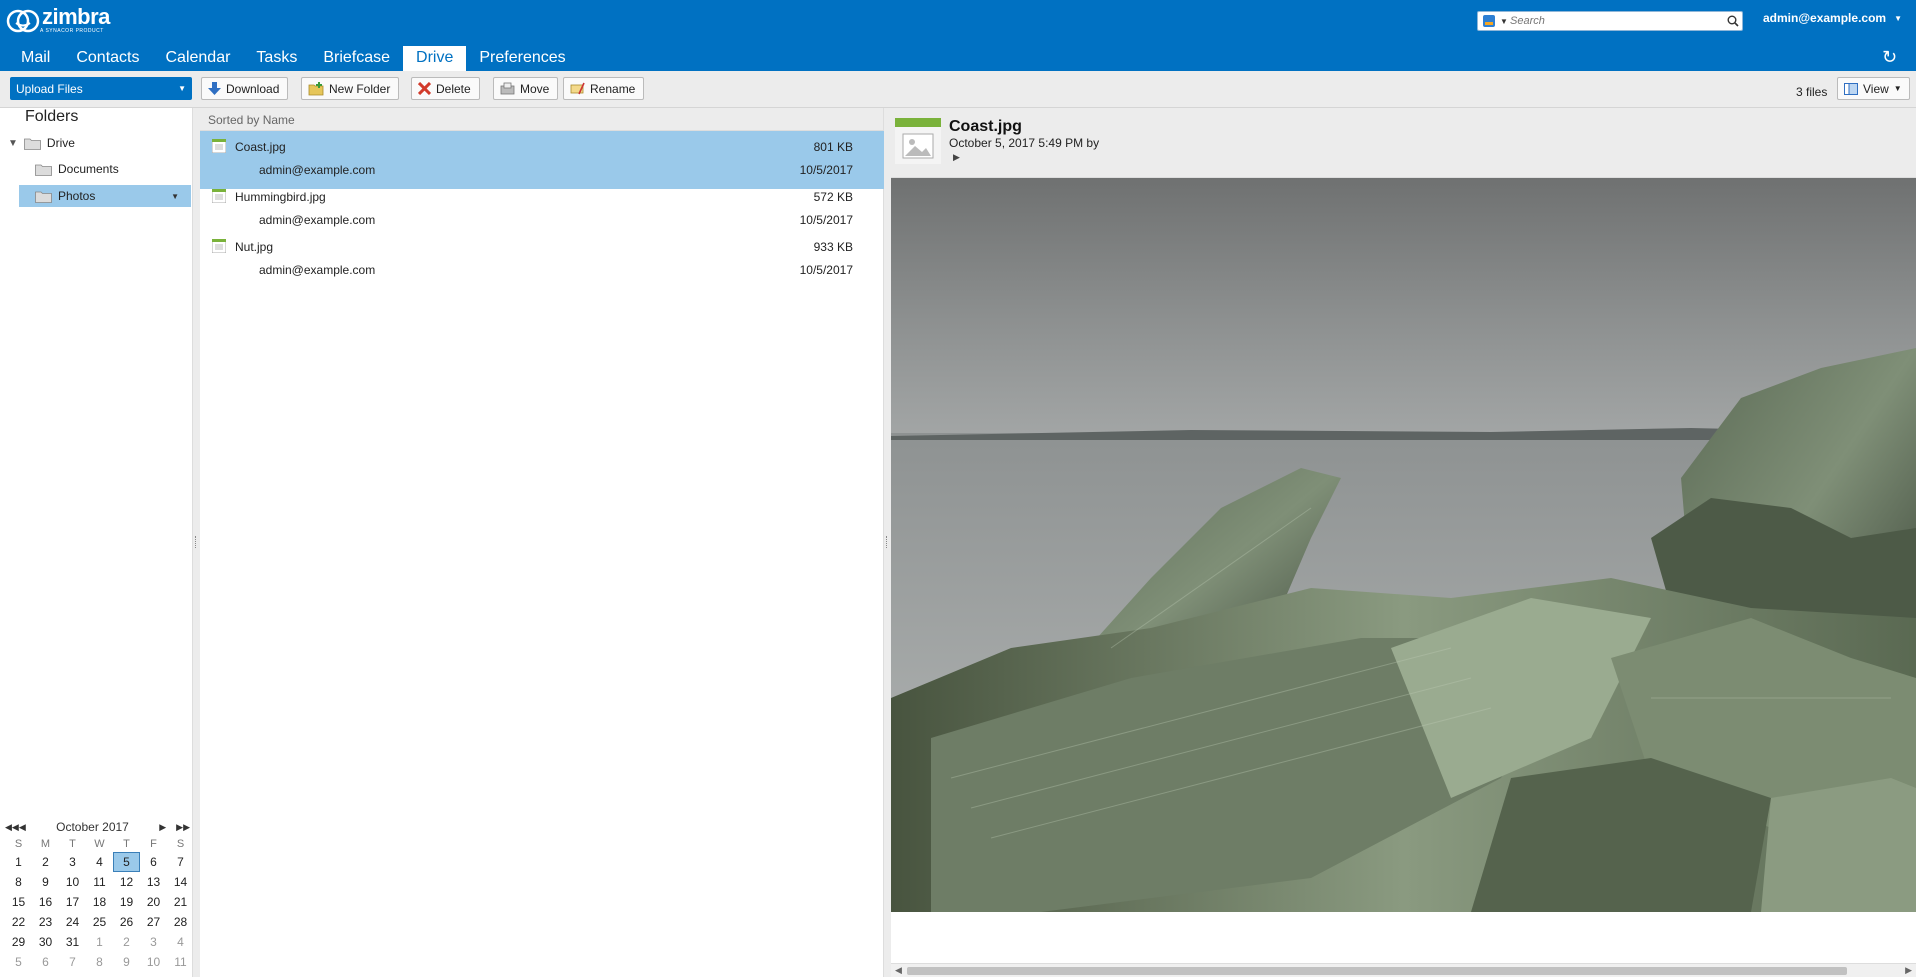 The height and width of the screenshot is (977, 1916). What do you see at coordinates (126, 882) in the screenshot?
I see `calendar-day: 12` at bounding box center [126, 882].